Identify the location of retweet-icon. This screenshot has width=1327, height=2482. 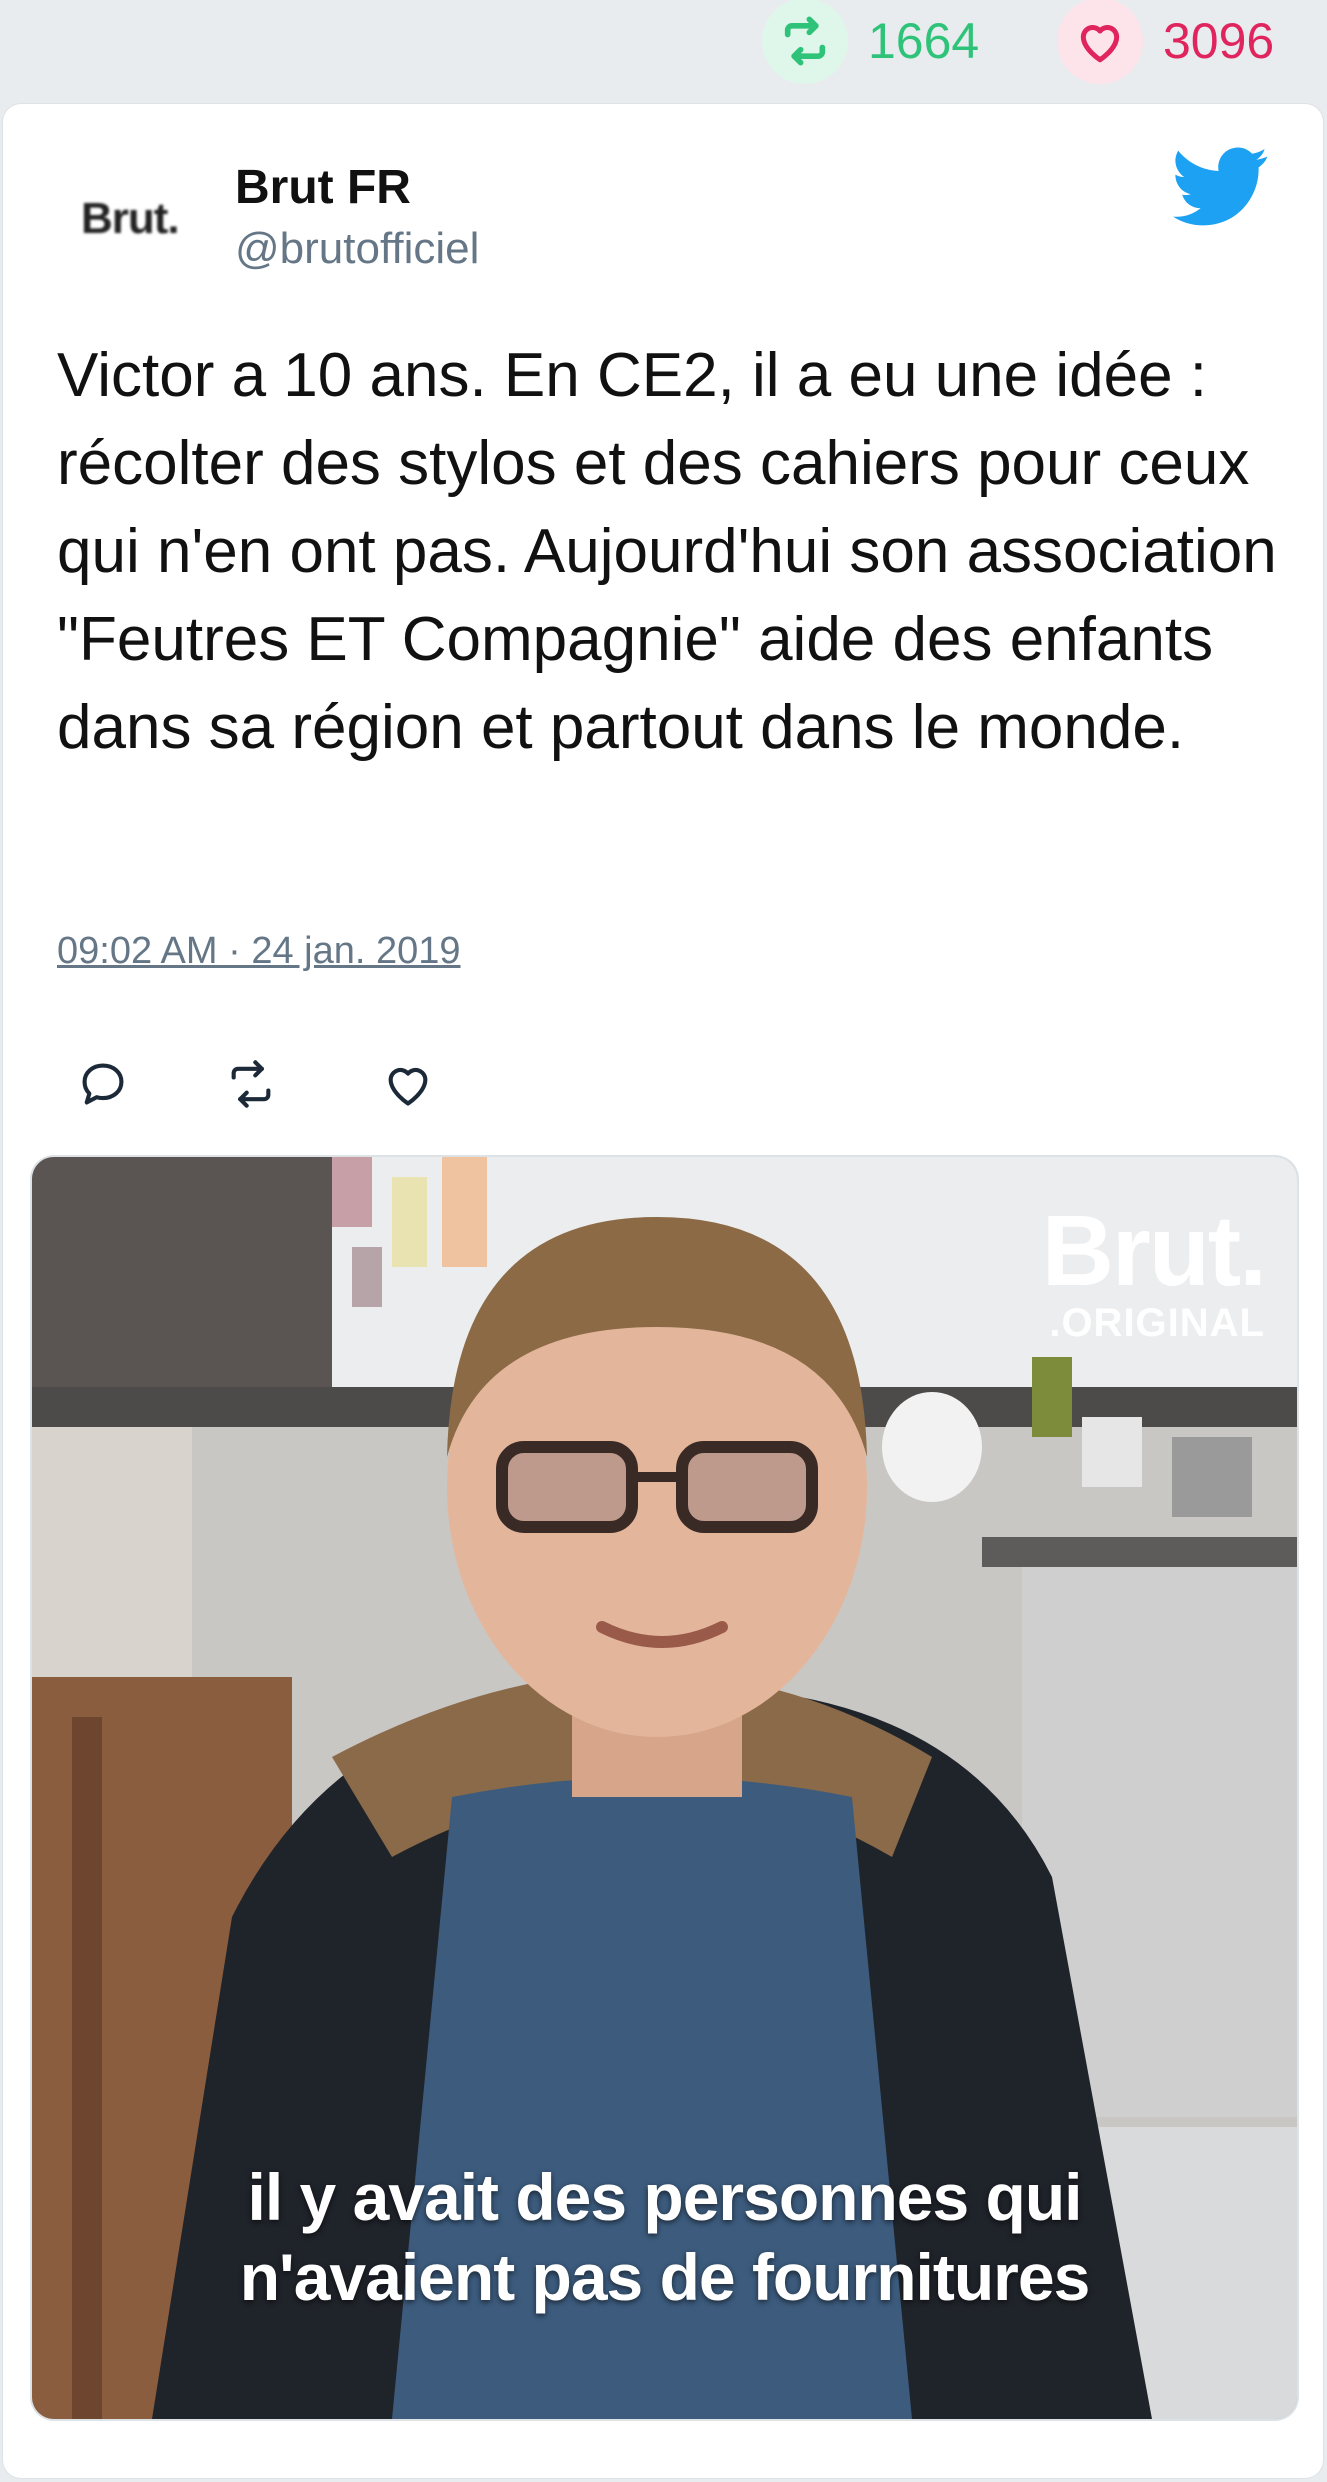
(251, 1084).